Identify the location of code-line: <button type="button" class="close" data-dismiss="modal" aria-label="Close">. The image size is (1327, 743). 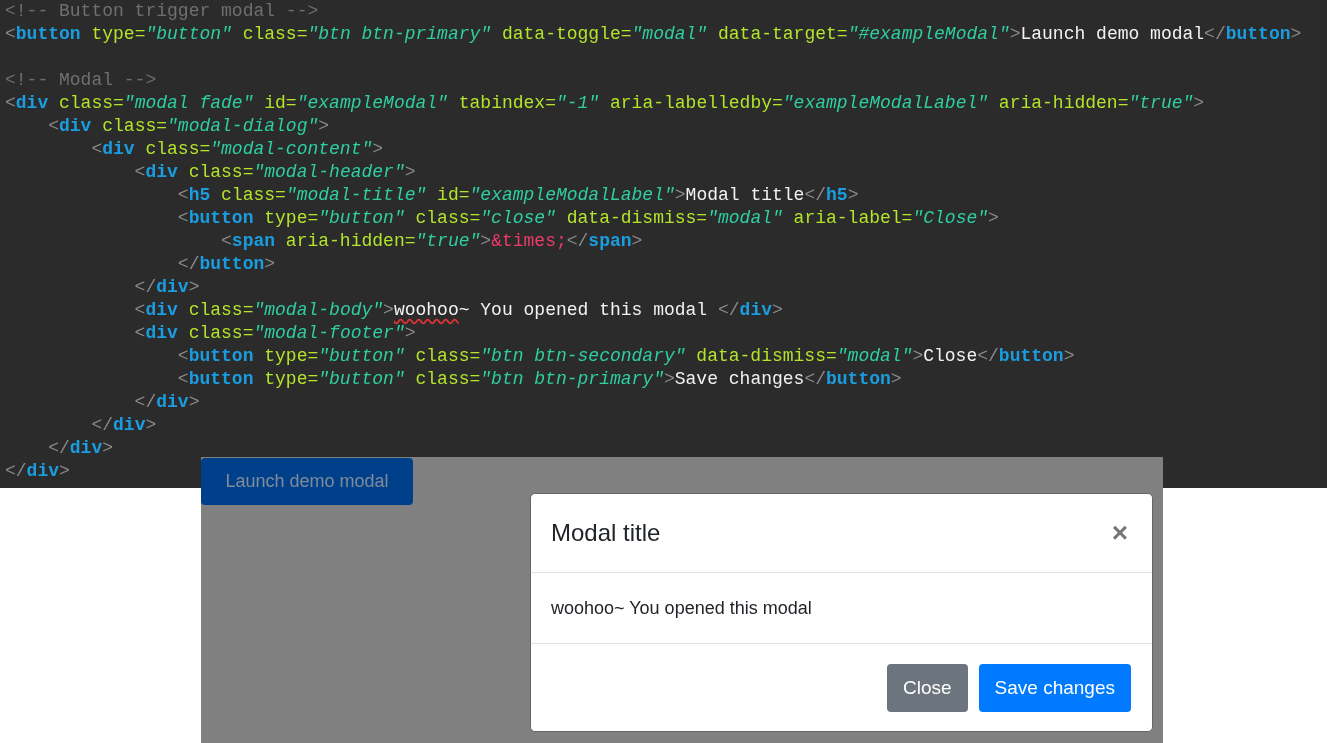
(587, 218).